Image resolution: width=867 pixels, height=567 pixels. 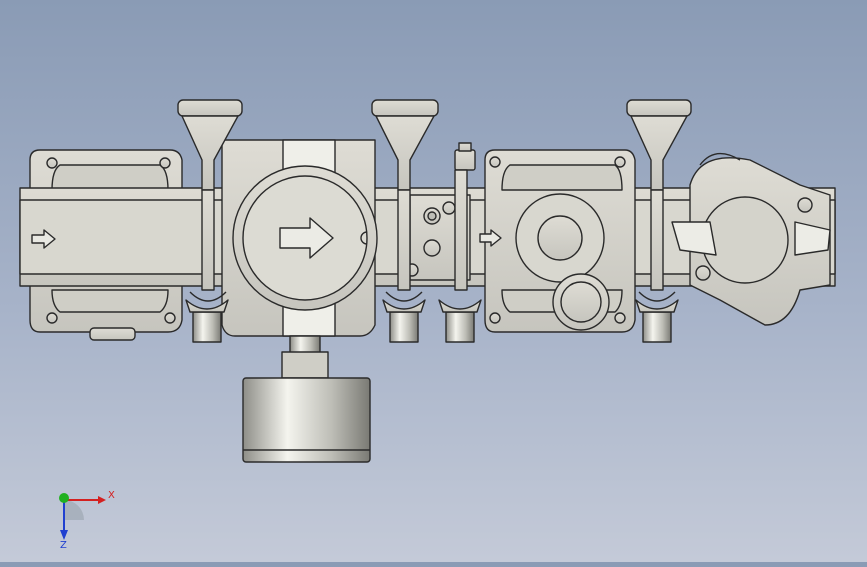 What do you see at coordinates (111, 495) in the screenshot?
I see `x-axis-label: X` at bounding box center [111, 495].